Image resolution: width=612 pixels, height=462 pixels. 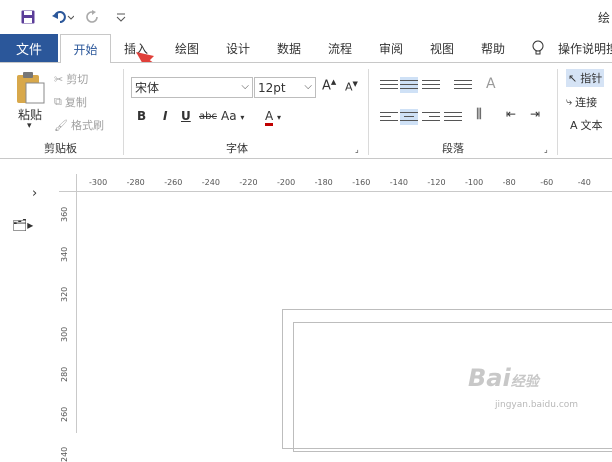 I want to click on ruler-tick-label: 360, so click(x=64, y=214).